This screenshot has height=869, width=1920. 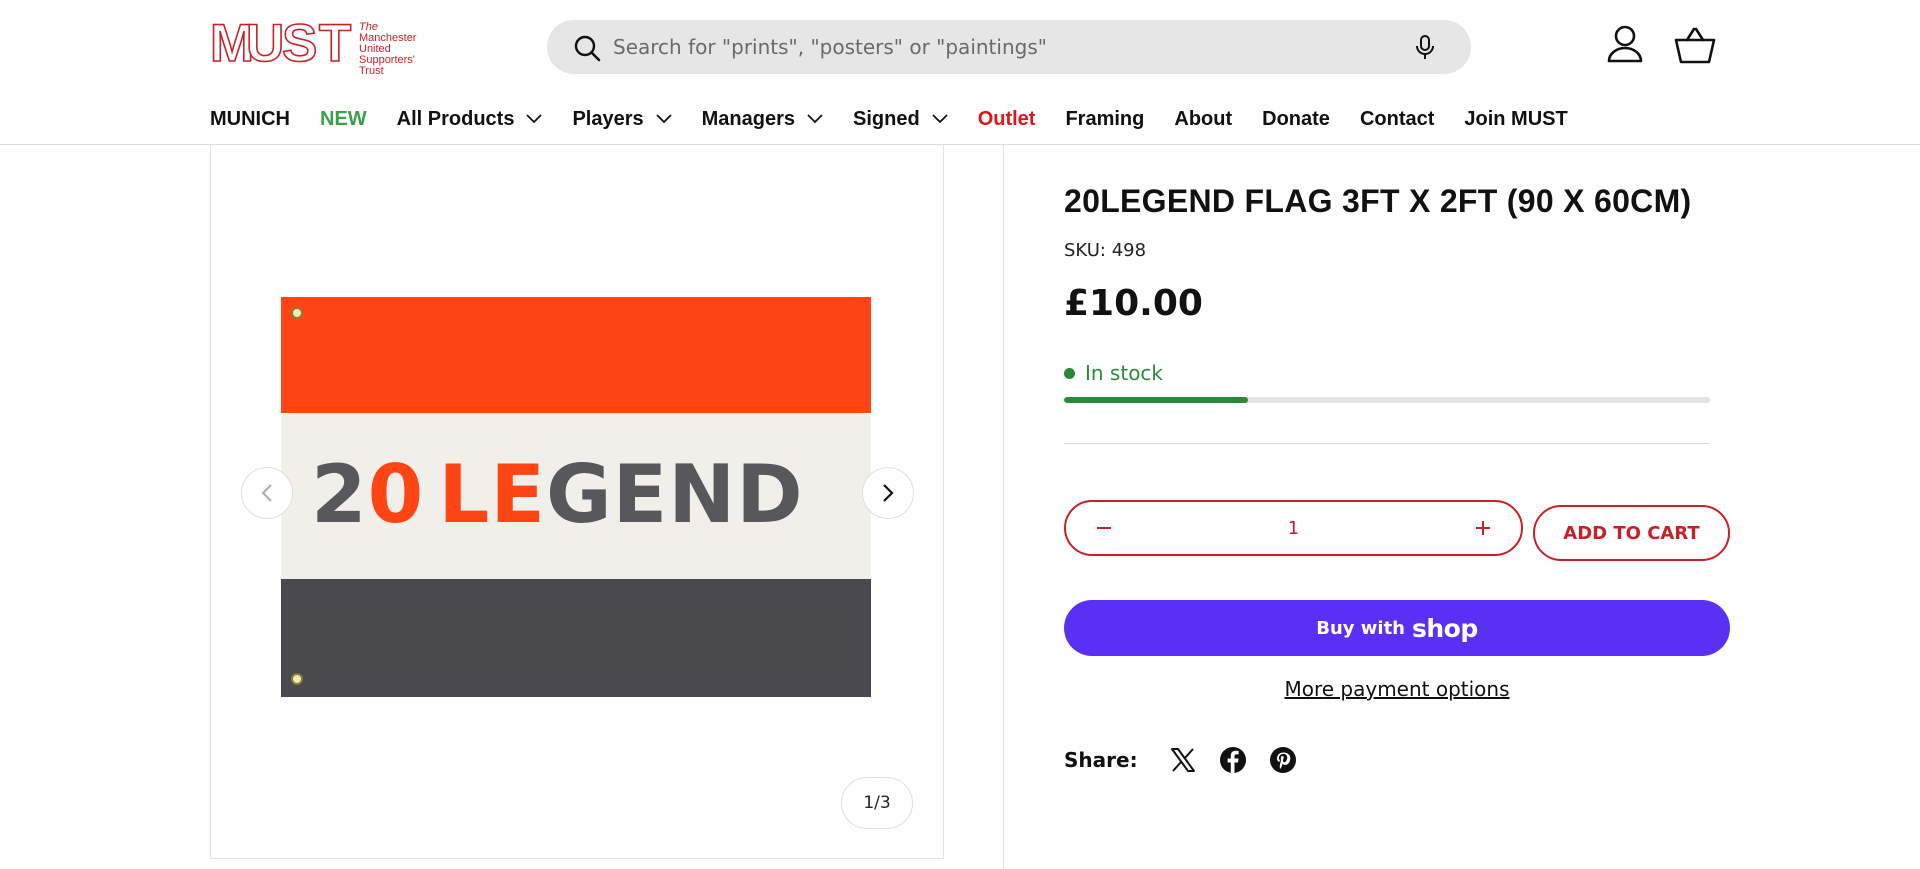 I want to click on nav-item-label: MUNICH, so click(x=250, y=118).